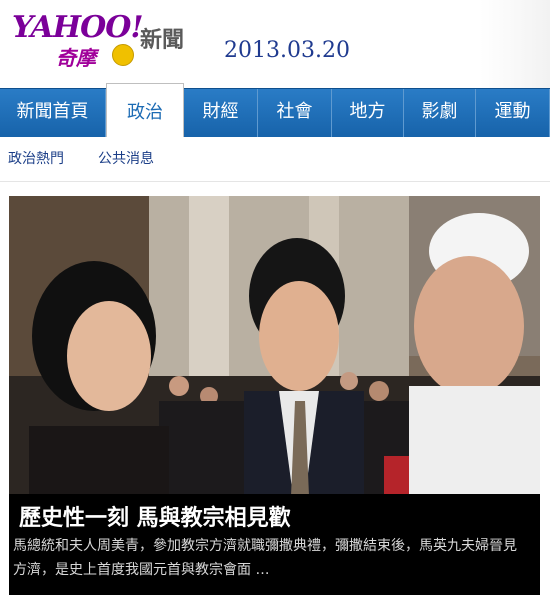 The height and width of the screenshot is (603, 550). I want to click on logo-smiley-icon, so click(123, 55).